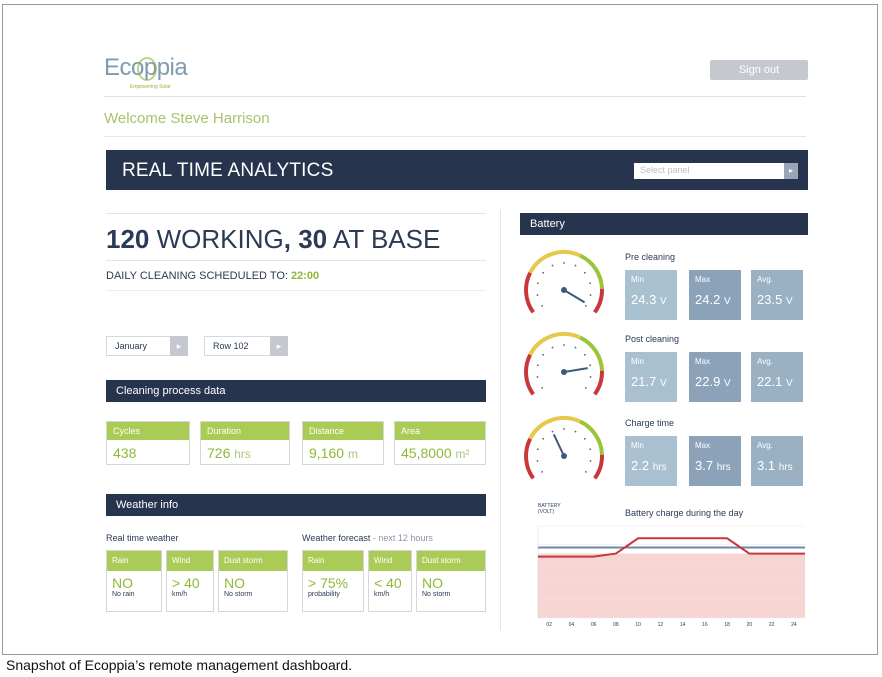 Image resolution: width=882 pixels, height=677 pixels. What do you see at coordinates (572, 625) in the screenshot?
I see `x-tick-label: 04` at bounding box center [572, 625].